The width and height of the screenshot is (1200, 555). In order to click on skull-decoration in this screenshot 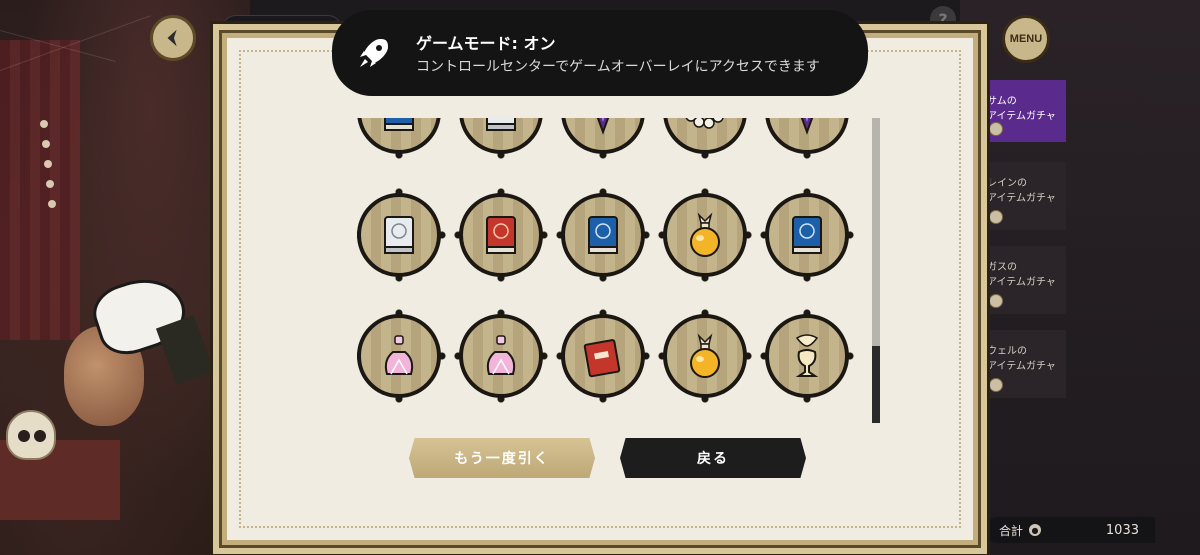, I will do `click(31, 435)`.